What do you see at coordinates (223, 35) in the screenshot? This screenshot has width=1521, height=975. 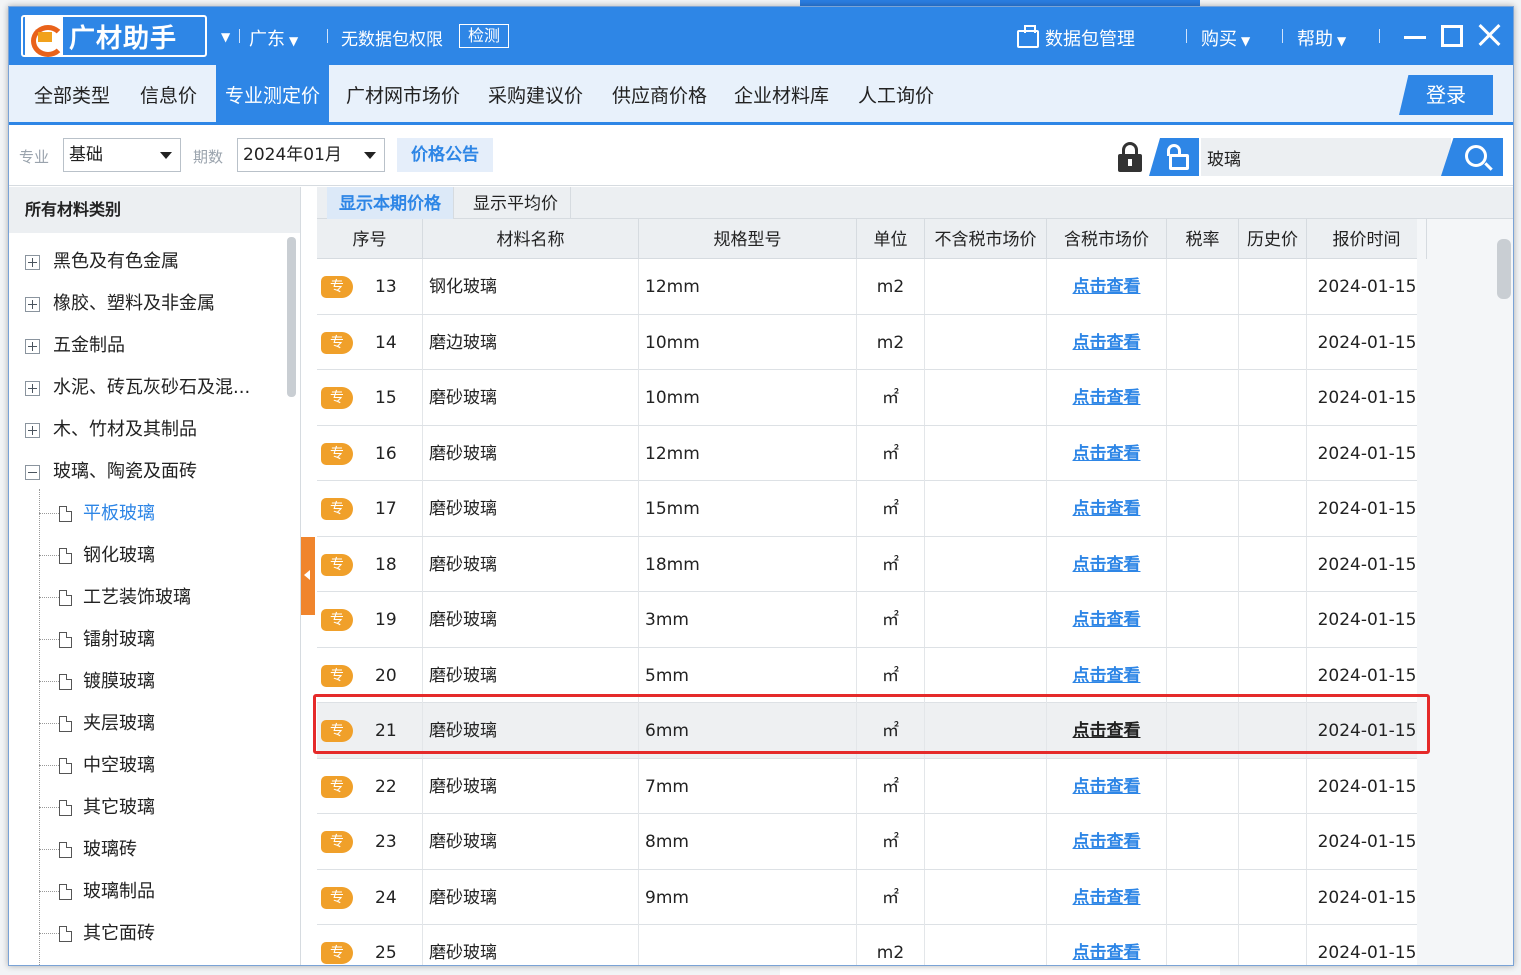 I see `menu-dropdown: ▼` at bounding box center [223, 35].